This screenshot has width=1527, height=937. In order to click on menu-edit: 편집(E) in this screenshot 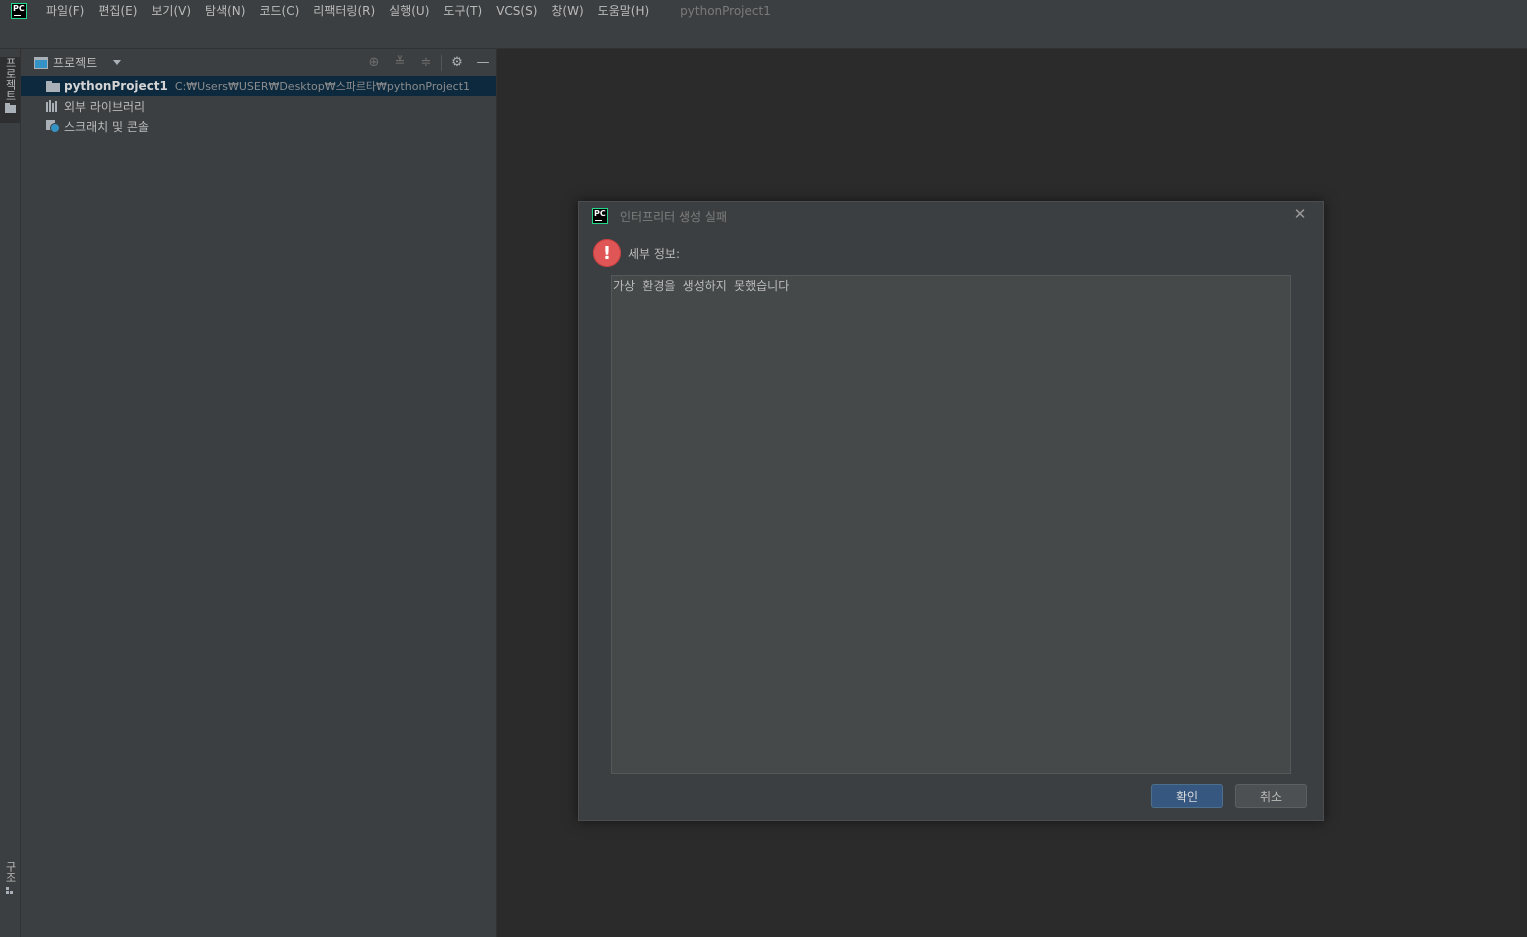, I will do `click(117, 11)`.